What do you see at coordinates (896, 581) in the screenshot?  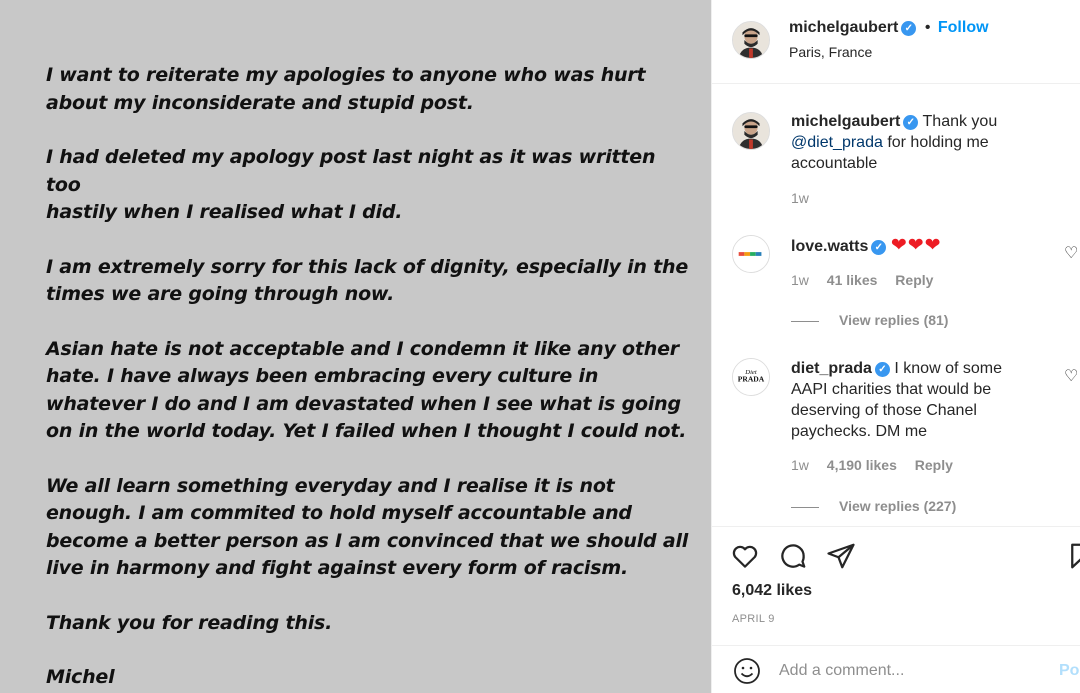 I see `post-actions: 6,042 likes APRIL 9` at bounding box center [896, 581].